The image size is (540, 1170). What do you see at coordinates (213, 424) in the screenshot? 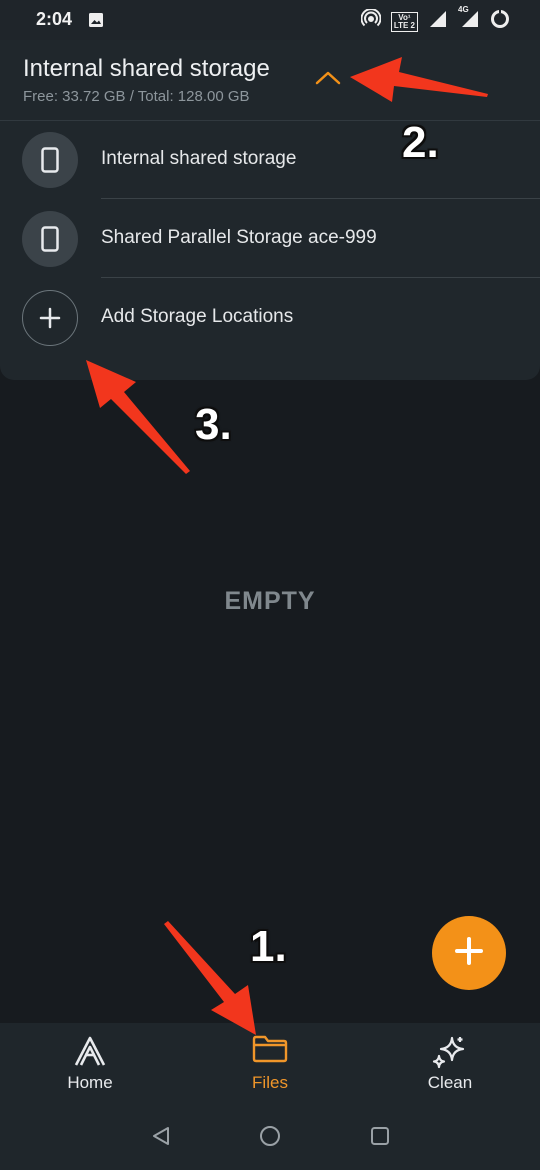
I see `annotation-label-3: 3.` at bounding box center [213, 424].